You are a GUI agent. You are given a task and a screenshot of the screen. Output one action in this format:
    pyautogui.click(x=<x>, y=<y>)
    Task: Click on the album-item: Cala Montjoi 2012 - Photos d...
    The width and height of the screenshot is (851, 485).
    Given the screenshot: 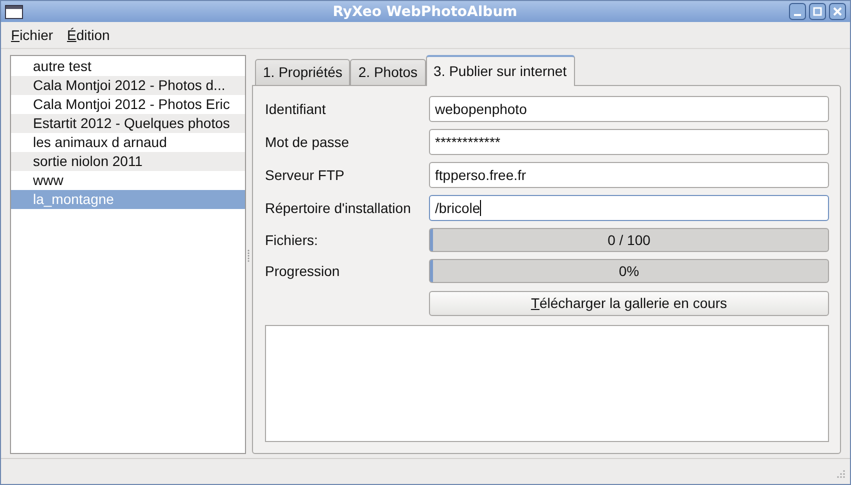 What is the action you would take?
    pyautogui.click(x=128, y=85)
    